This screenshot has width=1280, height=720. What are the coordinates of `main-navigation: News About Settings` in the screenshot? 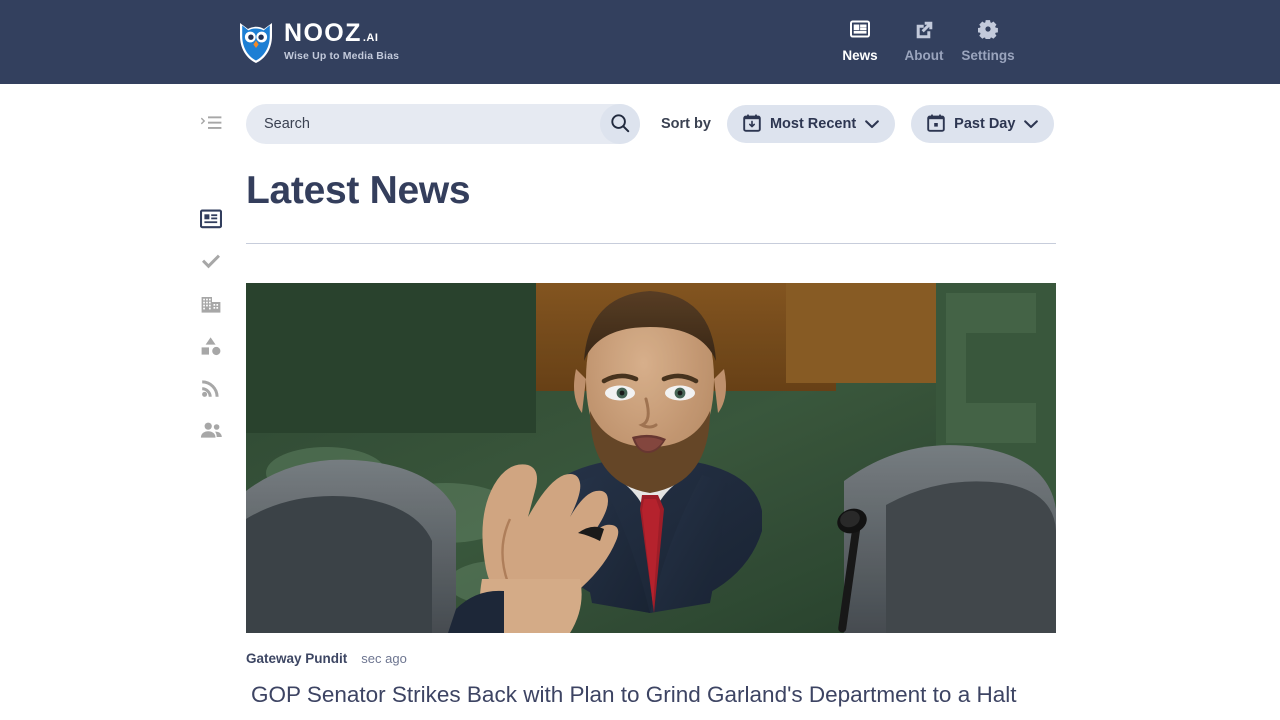 It's located at (924, 40).